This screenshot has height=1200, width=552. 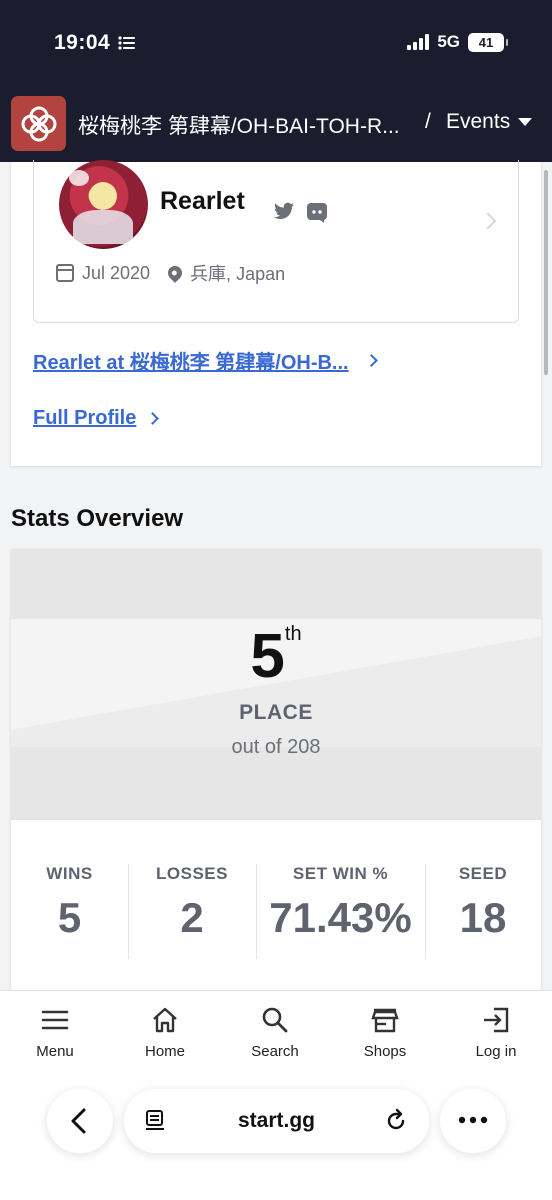 I want to click on stats-row: WINS 5 LOSSES 2 SET WIN % 71.43% SEED 18, so click(x=276, y=906).